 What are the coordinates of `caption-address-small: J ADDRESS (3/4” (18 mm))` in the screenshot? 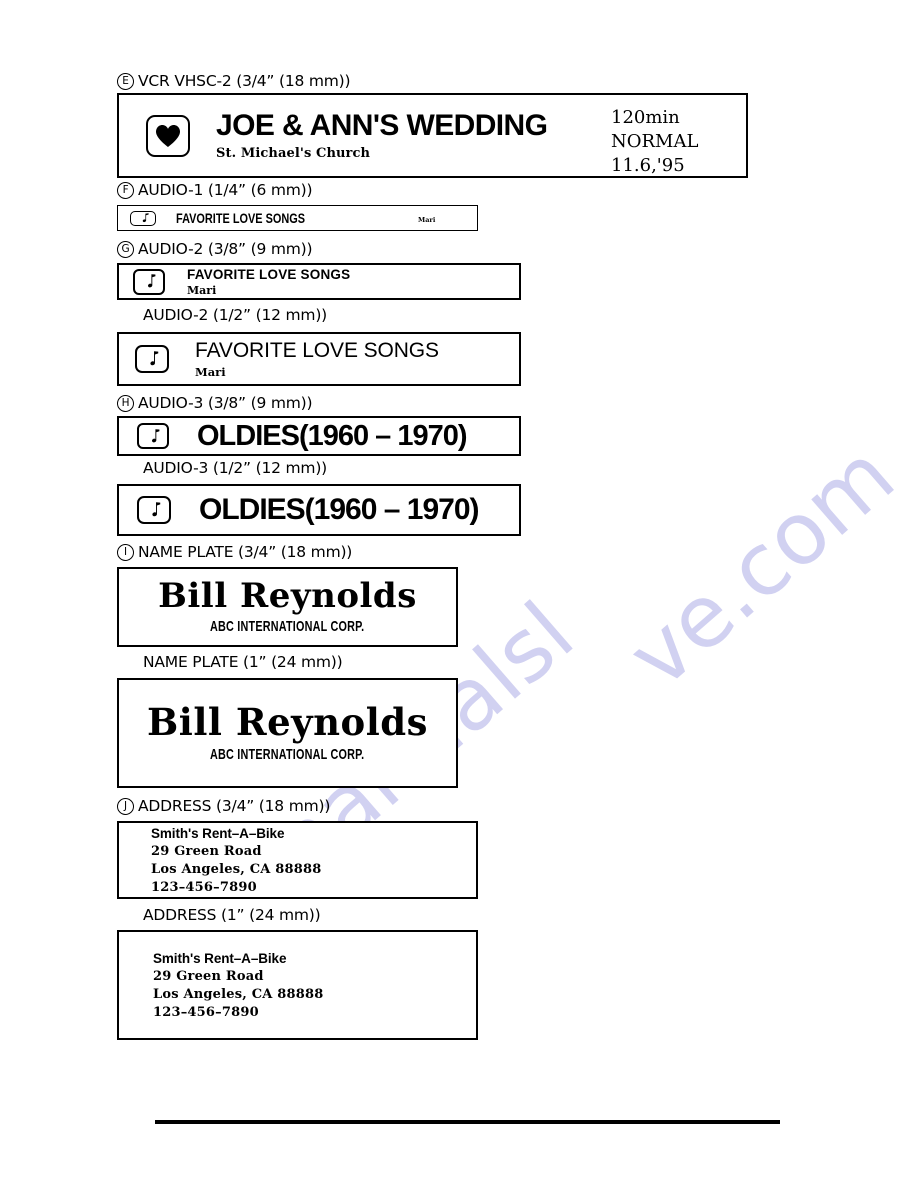 It's located at (223, 806).